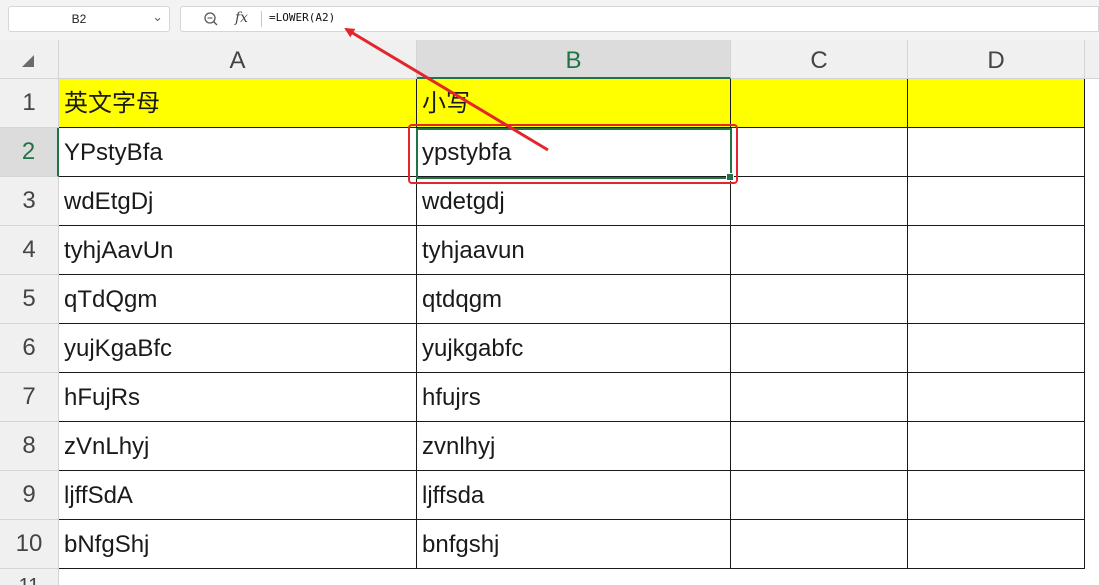 This screenshot has height=585, width=1099. I want to click on row-header-9: 9, so click(29, 495).